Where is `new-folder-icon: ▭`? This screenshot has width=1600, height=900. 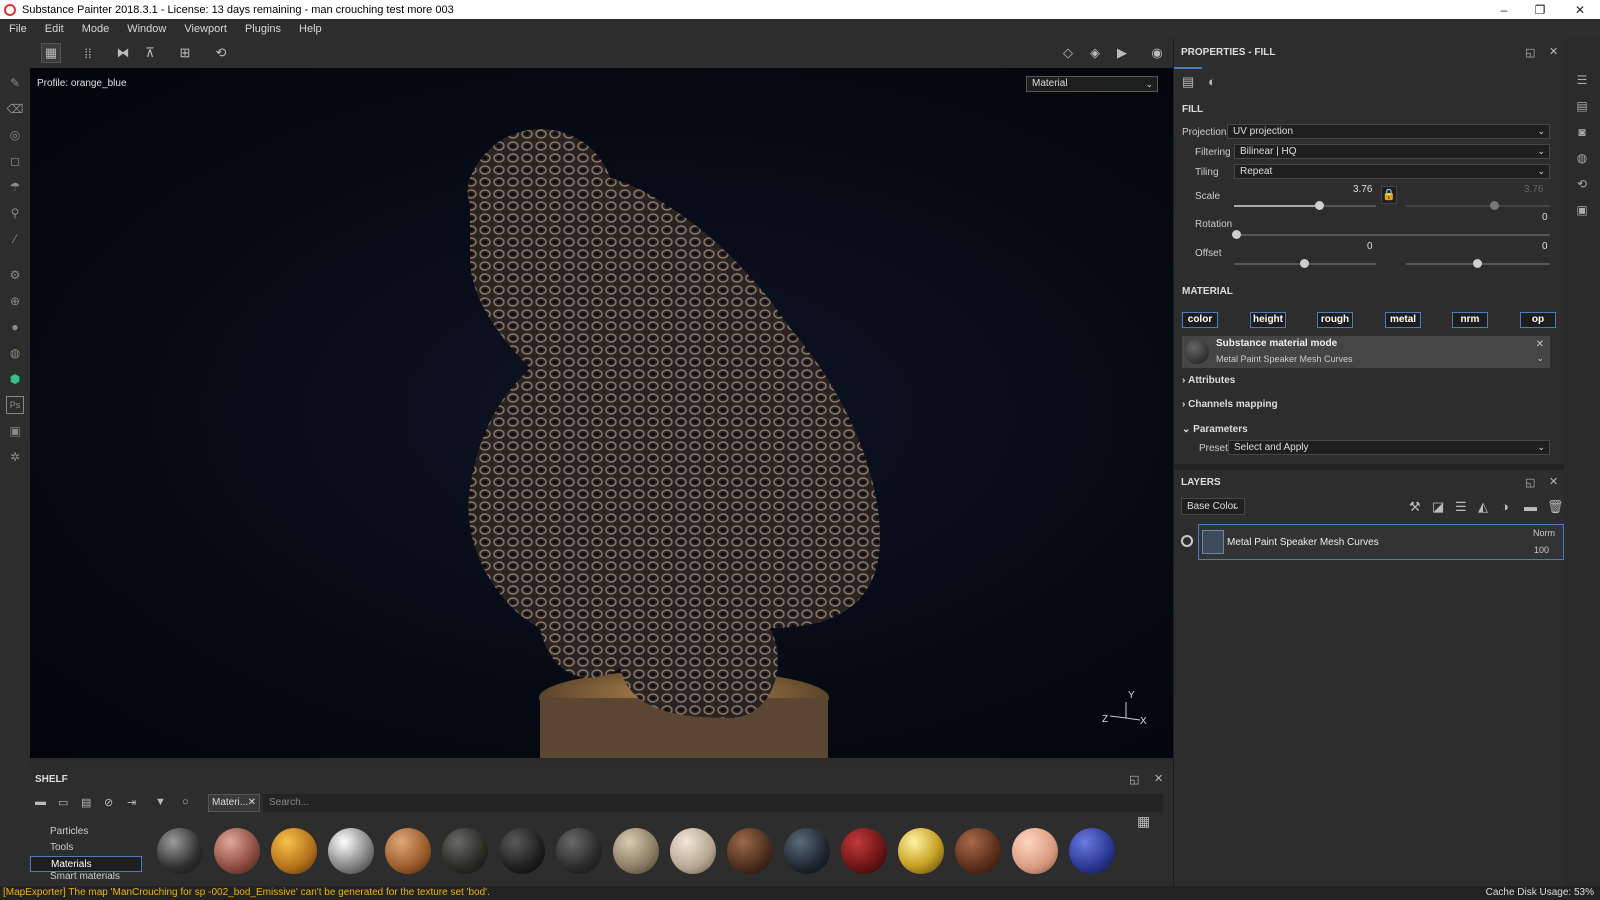 new-folder-icon: ▭ is located at coordinates (63, 802).